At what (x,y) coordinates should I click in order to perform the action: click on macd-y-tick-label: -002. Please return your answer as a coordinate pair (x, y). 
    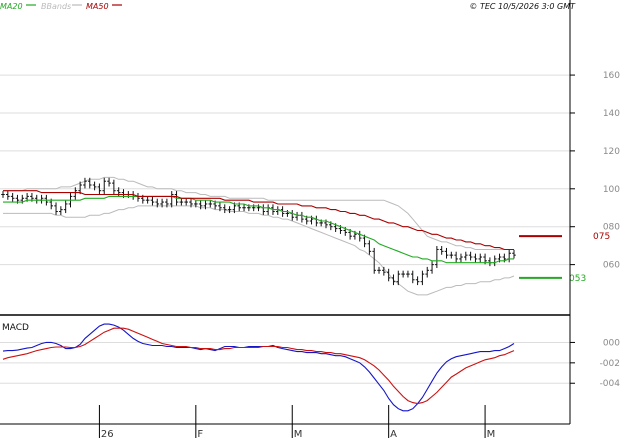
    Looking at the image, I should click on (610, 364).